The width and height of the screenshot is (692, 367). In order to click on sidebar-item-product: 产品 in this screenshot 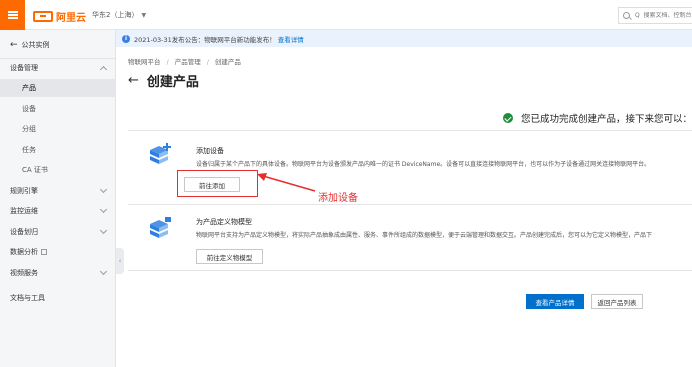, I will do `click(58, 88)`.